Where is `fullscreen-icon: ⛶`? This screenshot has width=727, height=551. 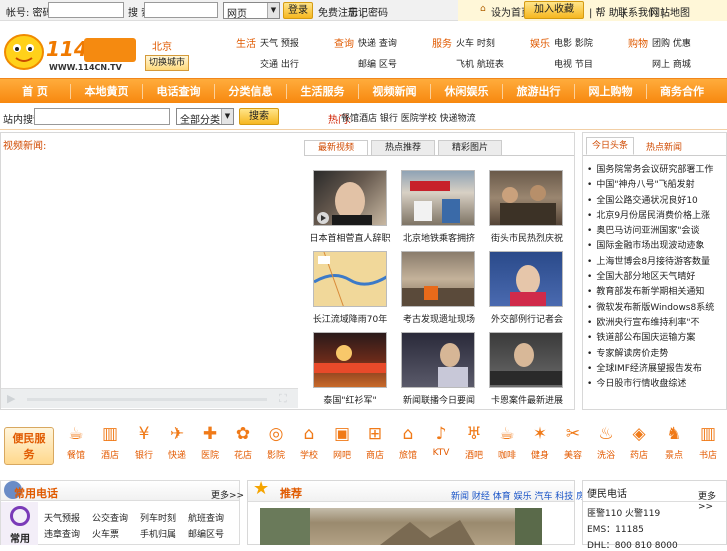
fullscreen-icon: ⛶ is located at coordinates (283, 399).